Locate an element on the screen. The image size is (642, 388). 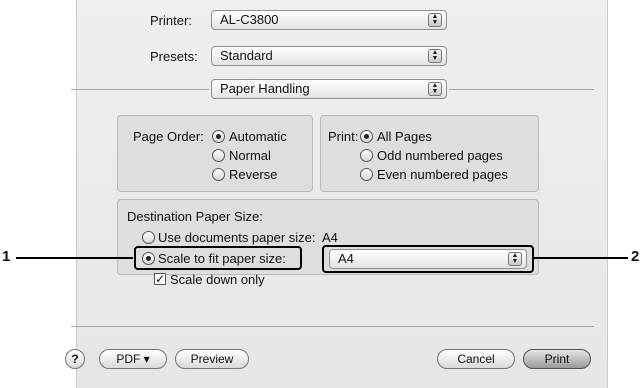
radio-use-documents-size is located at coordinates (148, 237).